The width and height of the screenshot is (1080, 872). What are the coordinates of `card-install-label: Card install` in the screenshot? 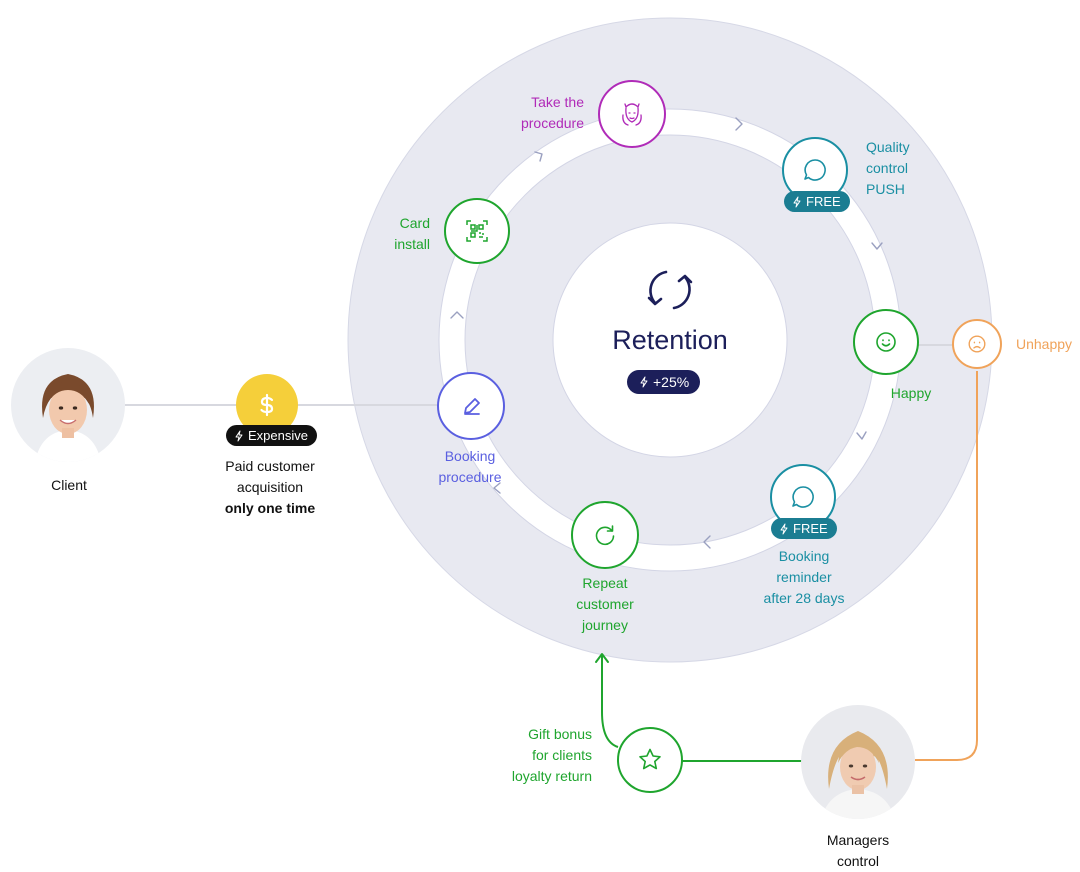 It's located at (400, 234).